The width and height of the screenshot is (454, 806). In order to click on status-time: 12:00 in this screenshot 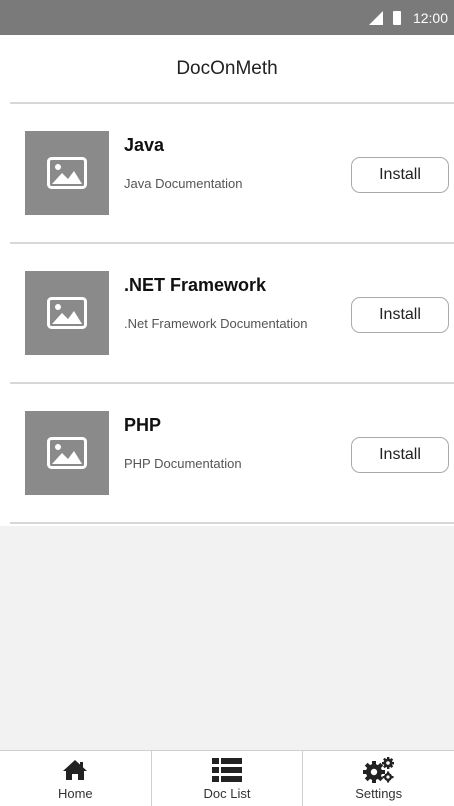, I will do `click(430, 17)`.